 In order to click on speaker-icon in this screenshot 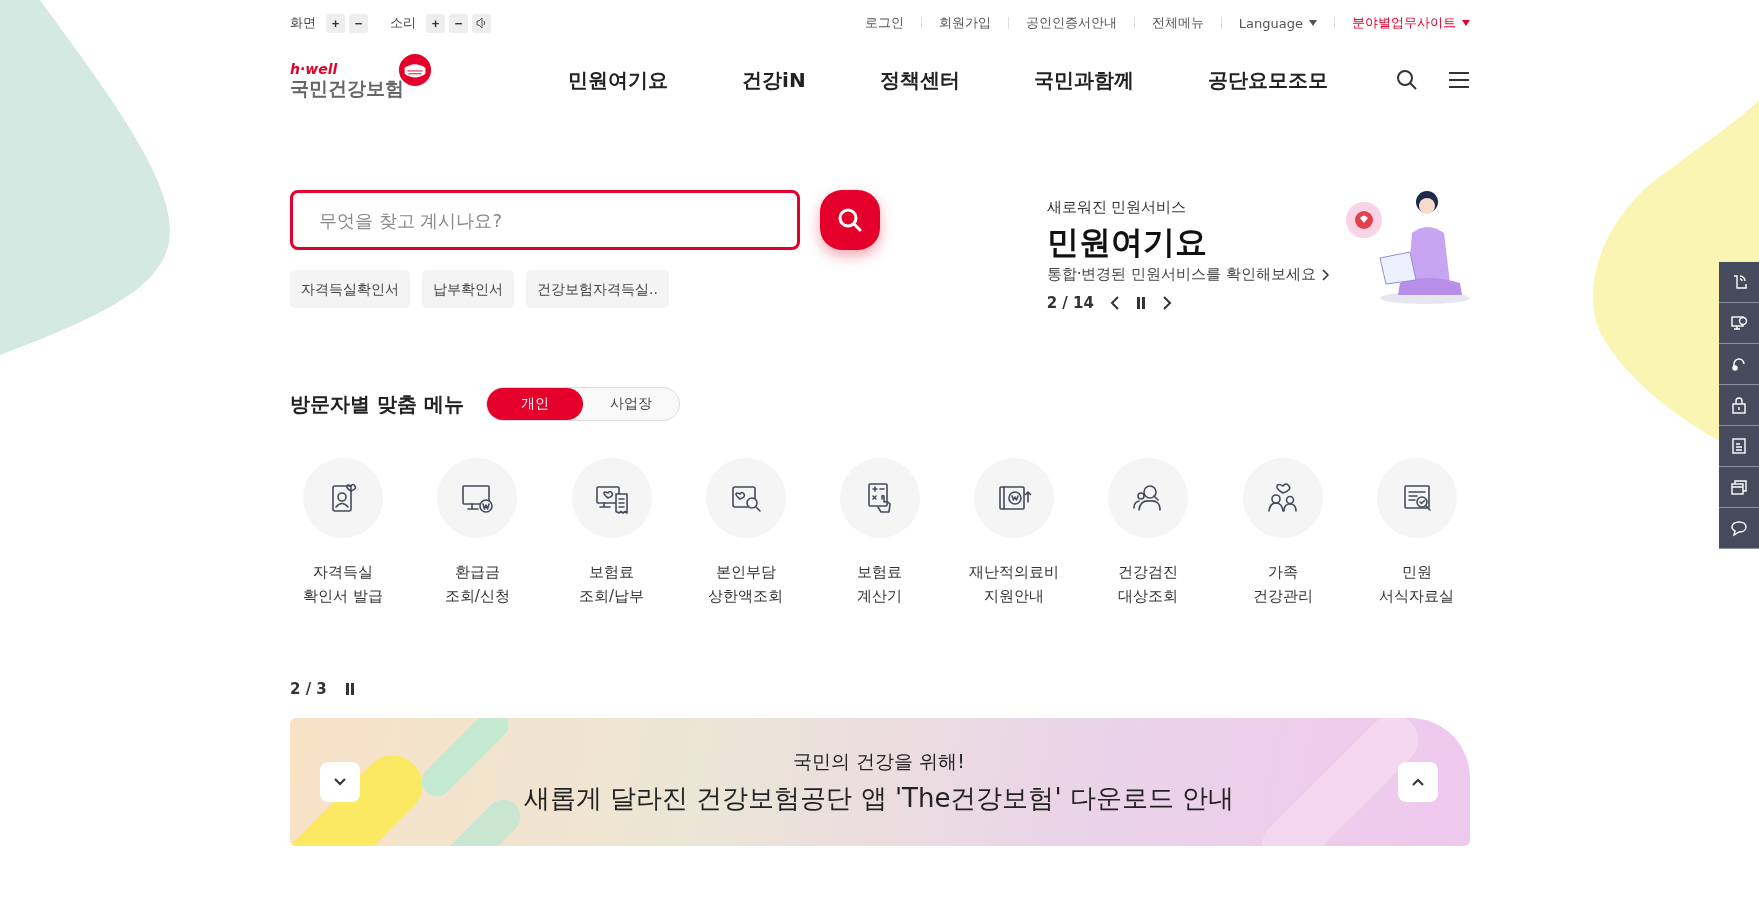, I will do `click(481, 23)`.